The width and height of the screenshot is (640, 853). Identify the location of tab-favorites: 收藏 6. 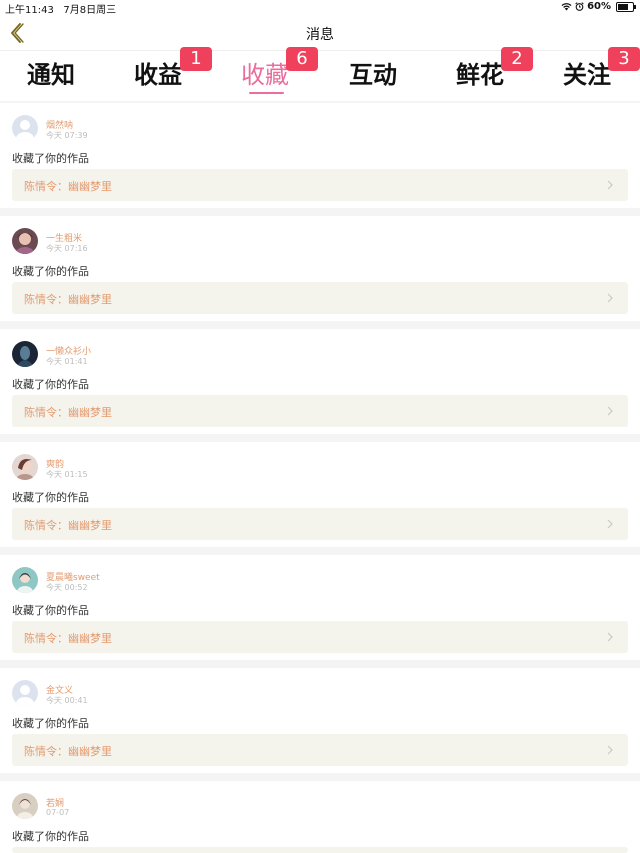
(279, 68).